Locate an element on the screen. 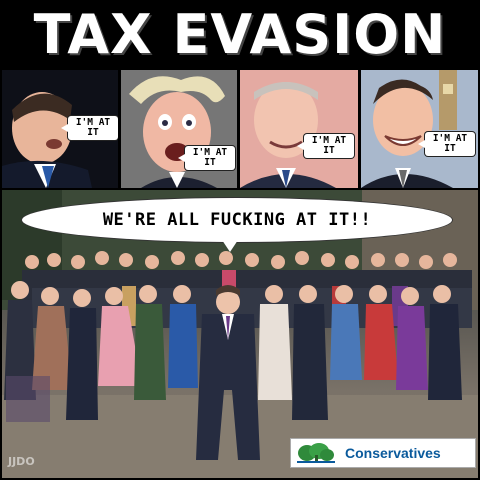  banner-title: TAX EVASION is located at coordinates (240, 34).